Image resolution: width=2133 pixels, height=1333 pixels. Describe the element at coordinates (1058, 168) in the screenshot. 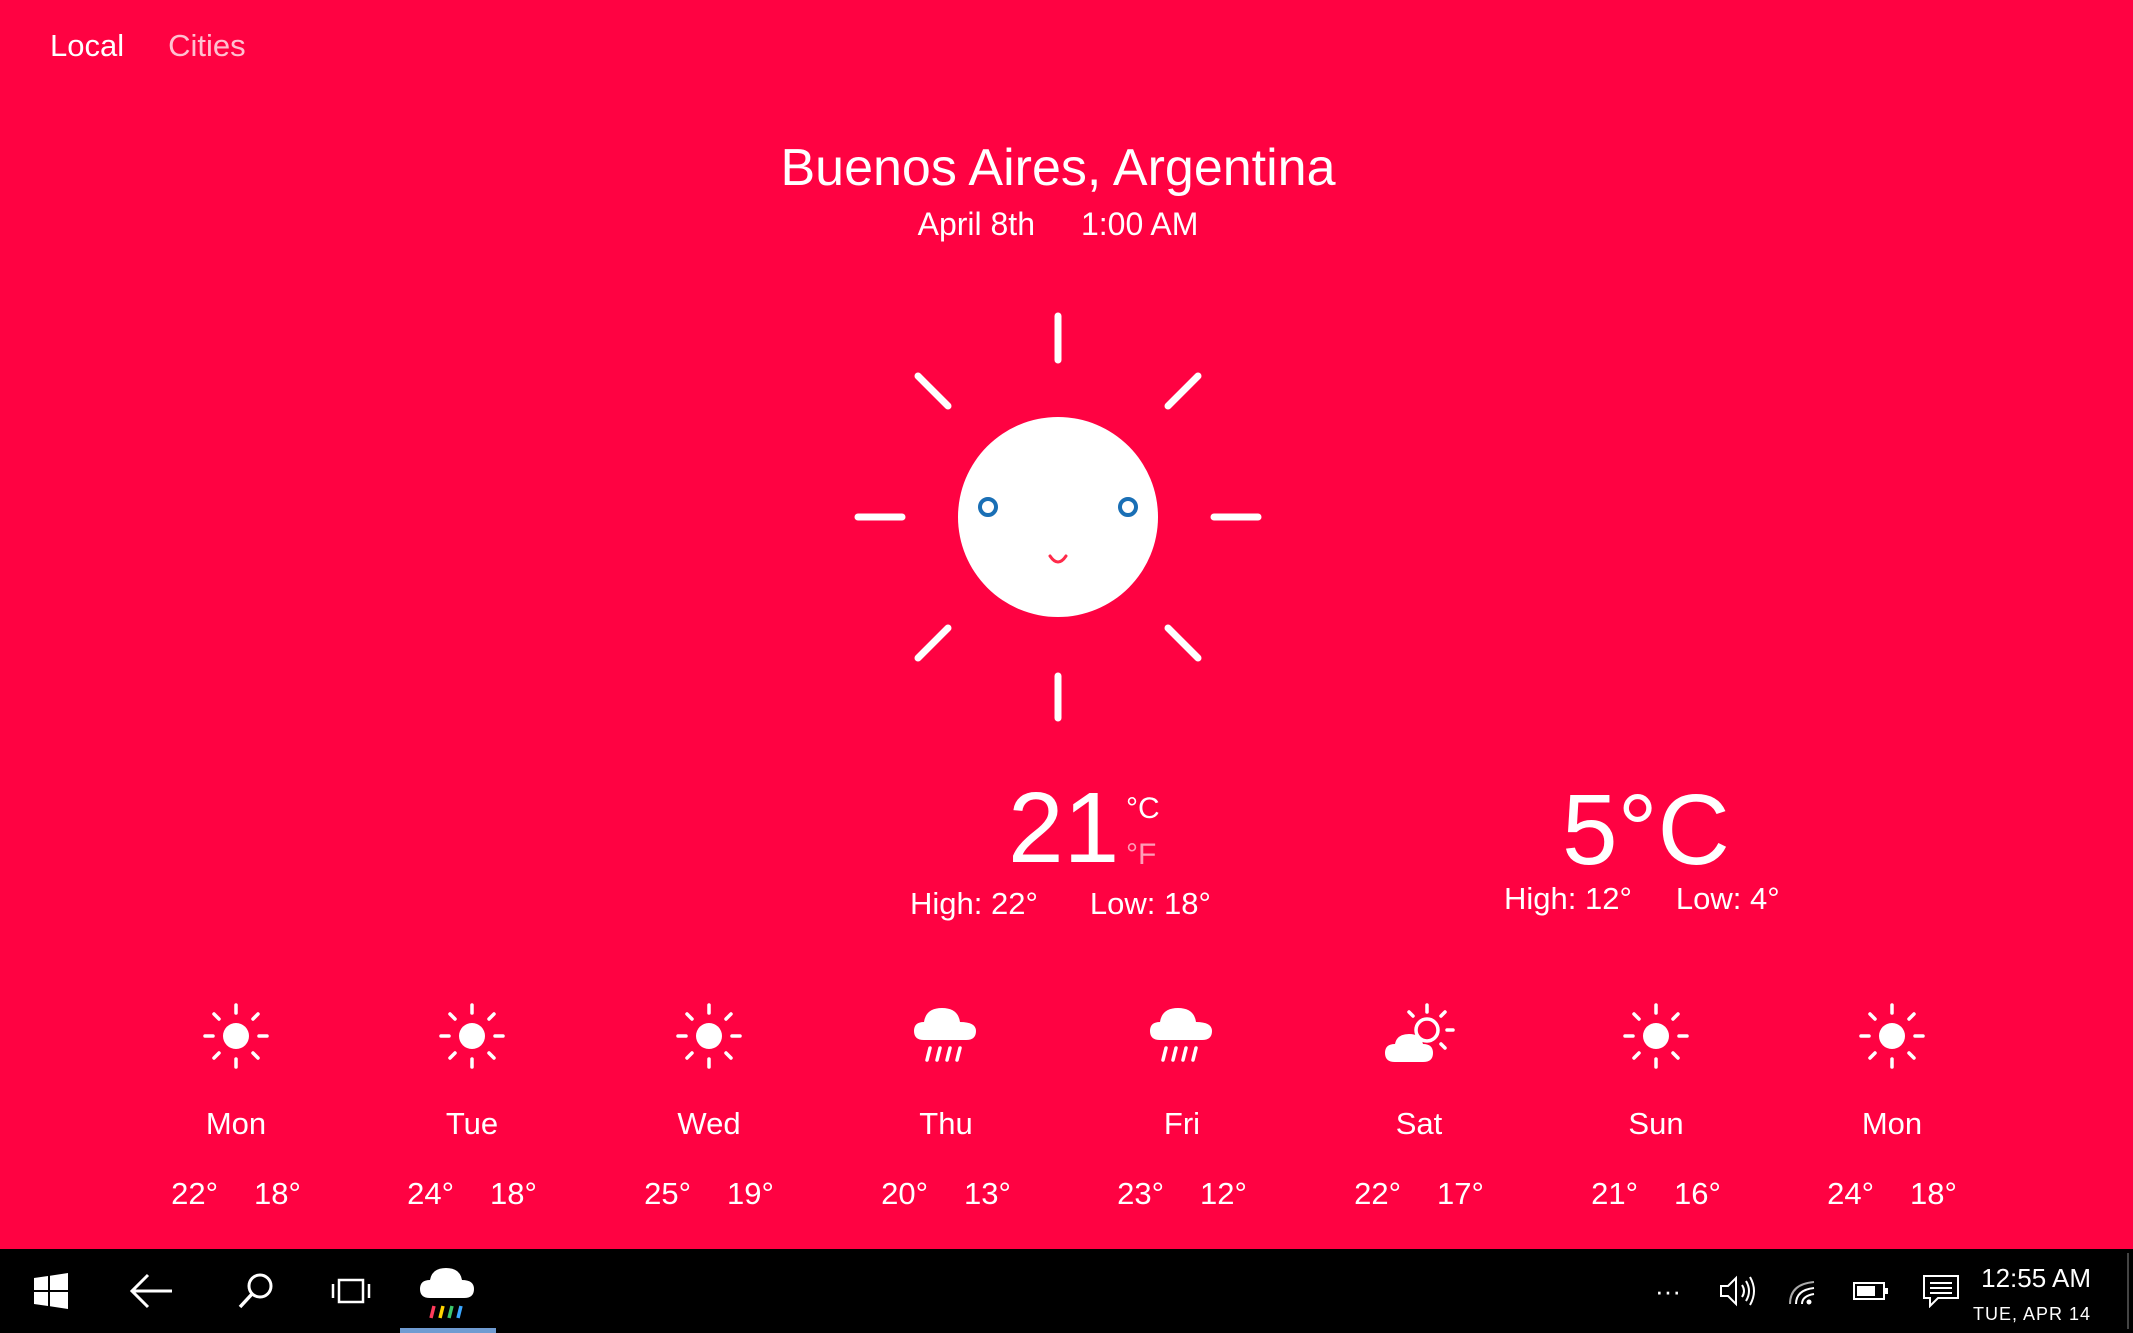

I see `location-title: Buenos Aires, Argentina` at that location.